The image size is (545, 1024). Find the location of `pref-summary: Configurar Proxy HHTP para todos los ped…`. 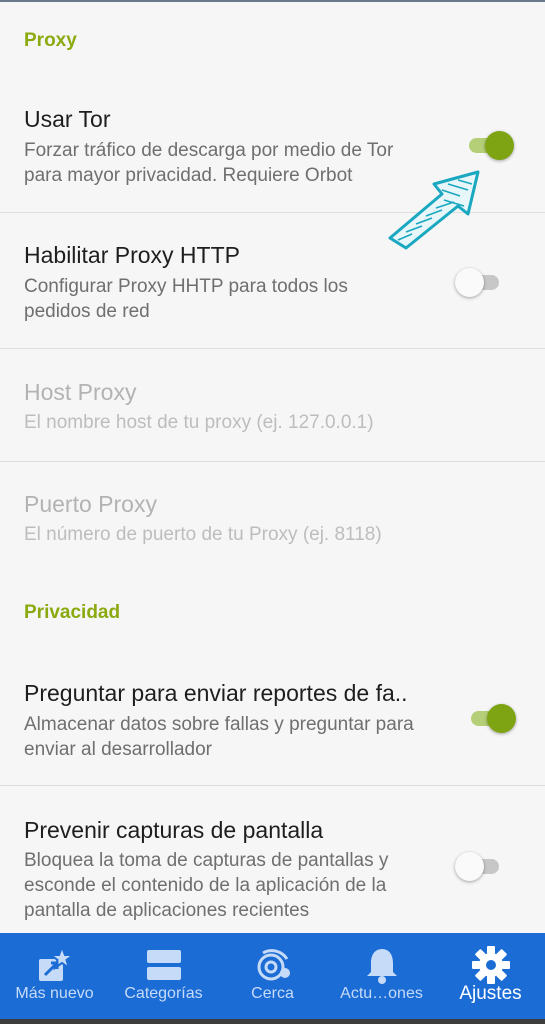

pref-summary: Configurar Proxy HHTP para todos los ped… is located at coordinates (186, 299).